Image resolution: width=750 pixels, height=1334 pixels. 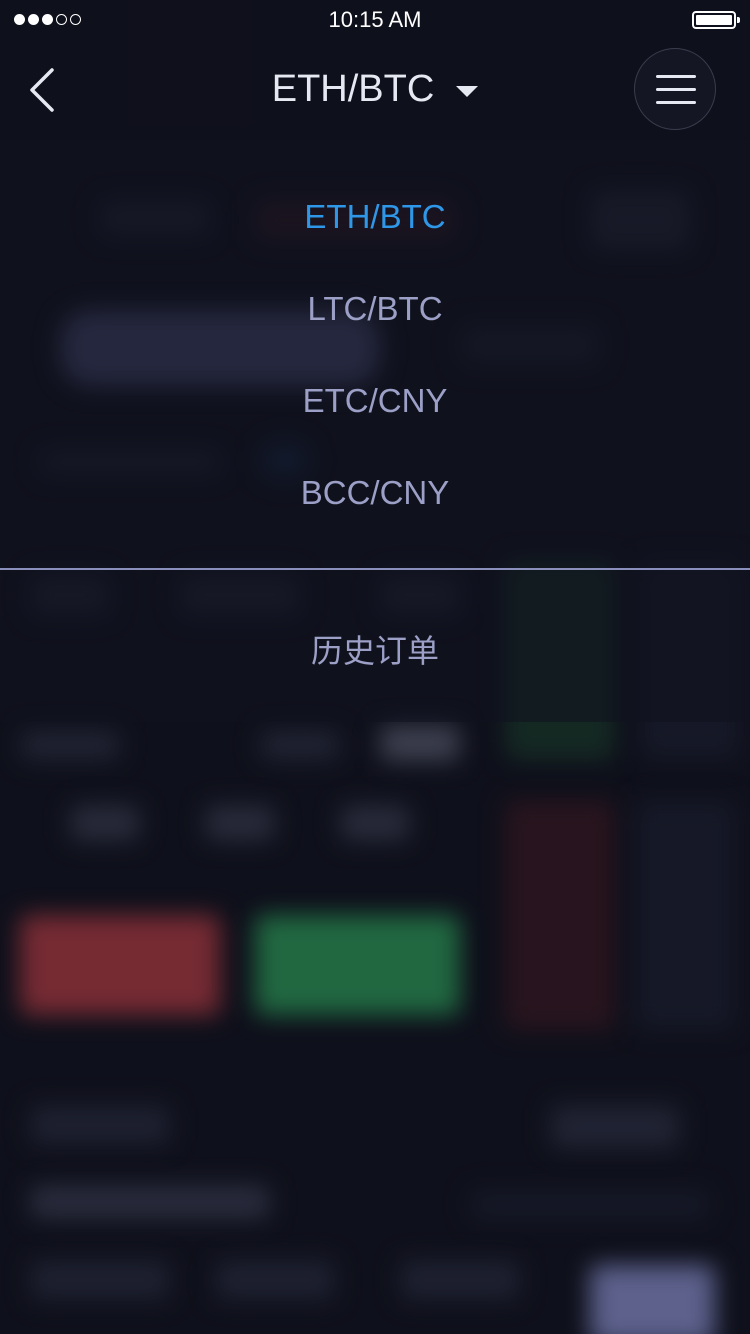 I want to click on pair-option-eth-btc: ETH/BTC, so click(x=375, y=217).